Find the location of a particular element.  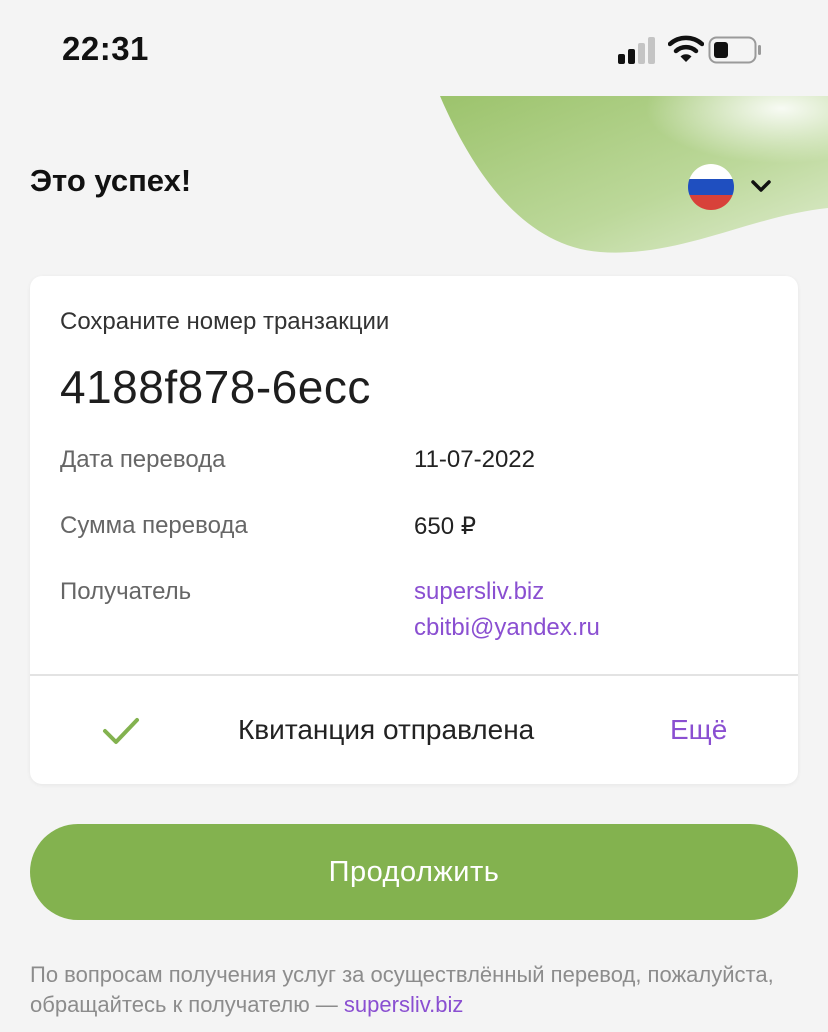

recipient-site-link: supersliv.biz is located at coordinates (479, 592).